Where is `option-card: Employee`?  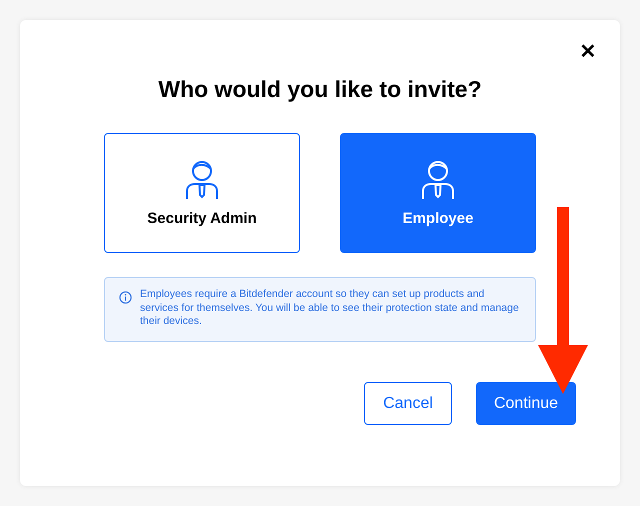 option-card: Employee is located at coordinates (438, 193).